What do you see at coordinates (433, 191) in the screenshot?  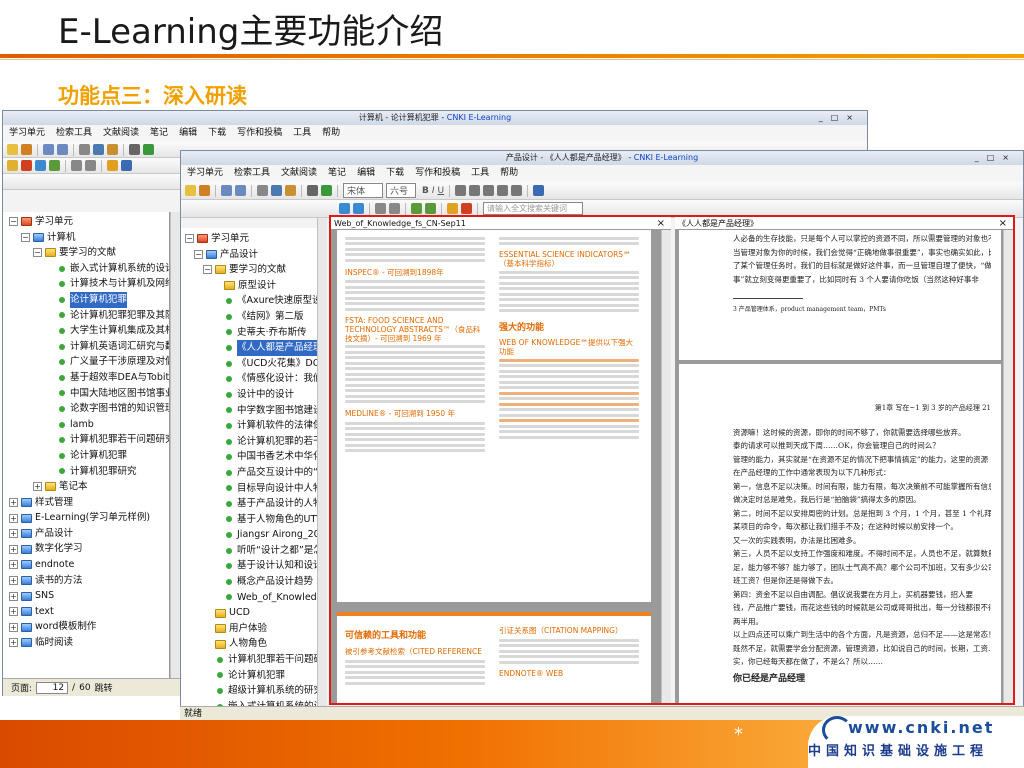 I see `italic-icon: I` at bounding box center [433, 191].